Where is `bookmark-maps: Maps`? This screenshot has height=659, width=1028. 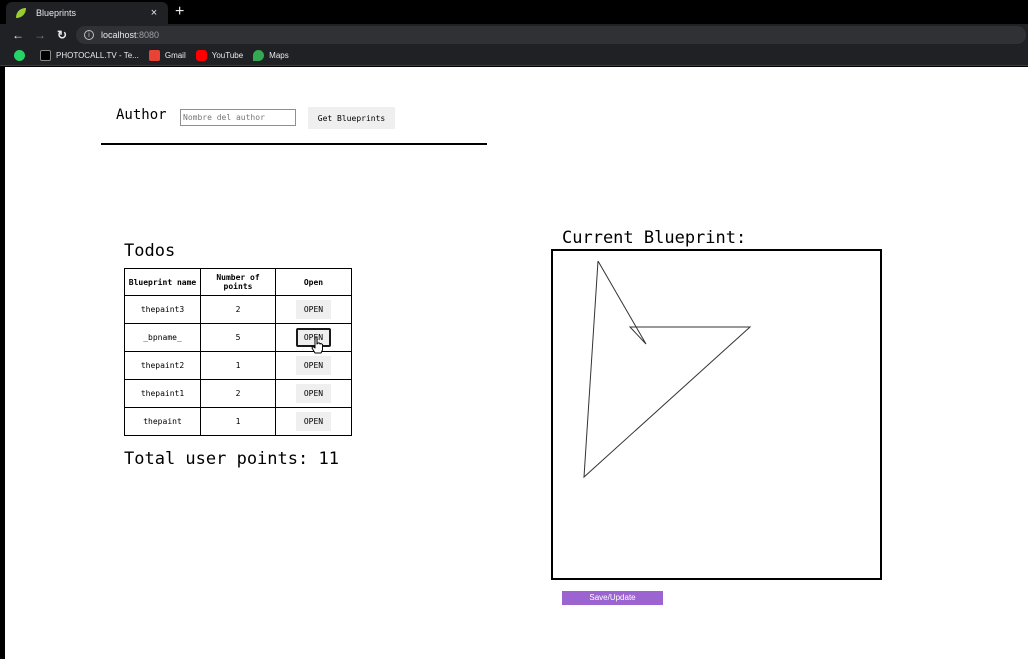 bookmark-maps: Maps is located at coordinates (271, 55).